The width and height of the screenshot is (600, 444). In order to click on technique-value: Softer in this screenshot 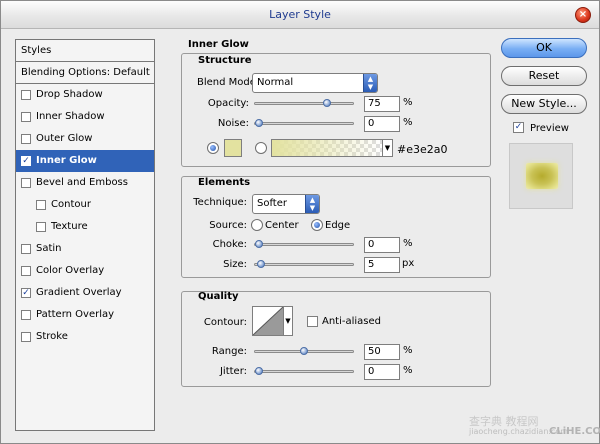, I will do `click(272, 203)`.